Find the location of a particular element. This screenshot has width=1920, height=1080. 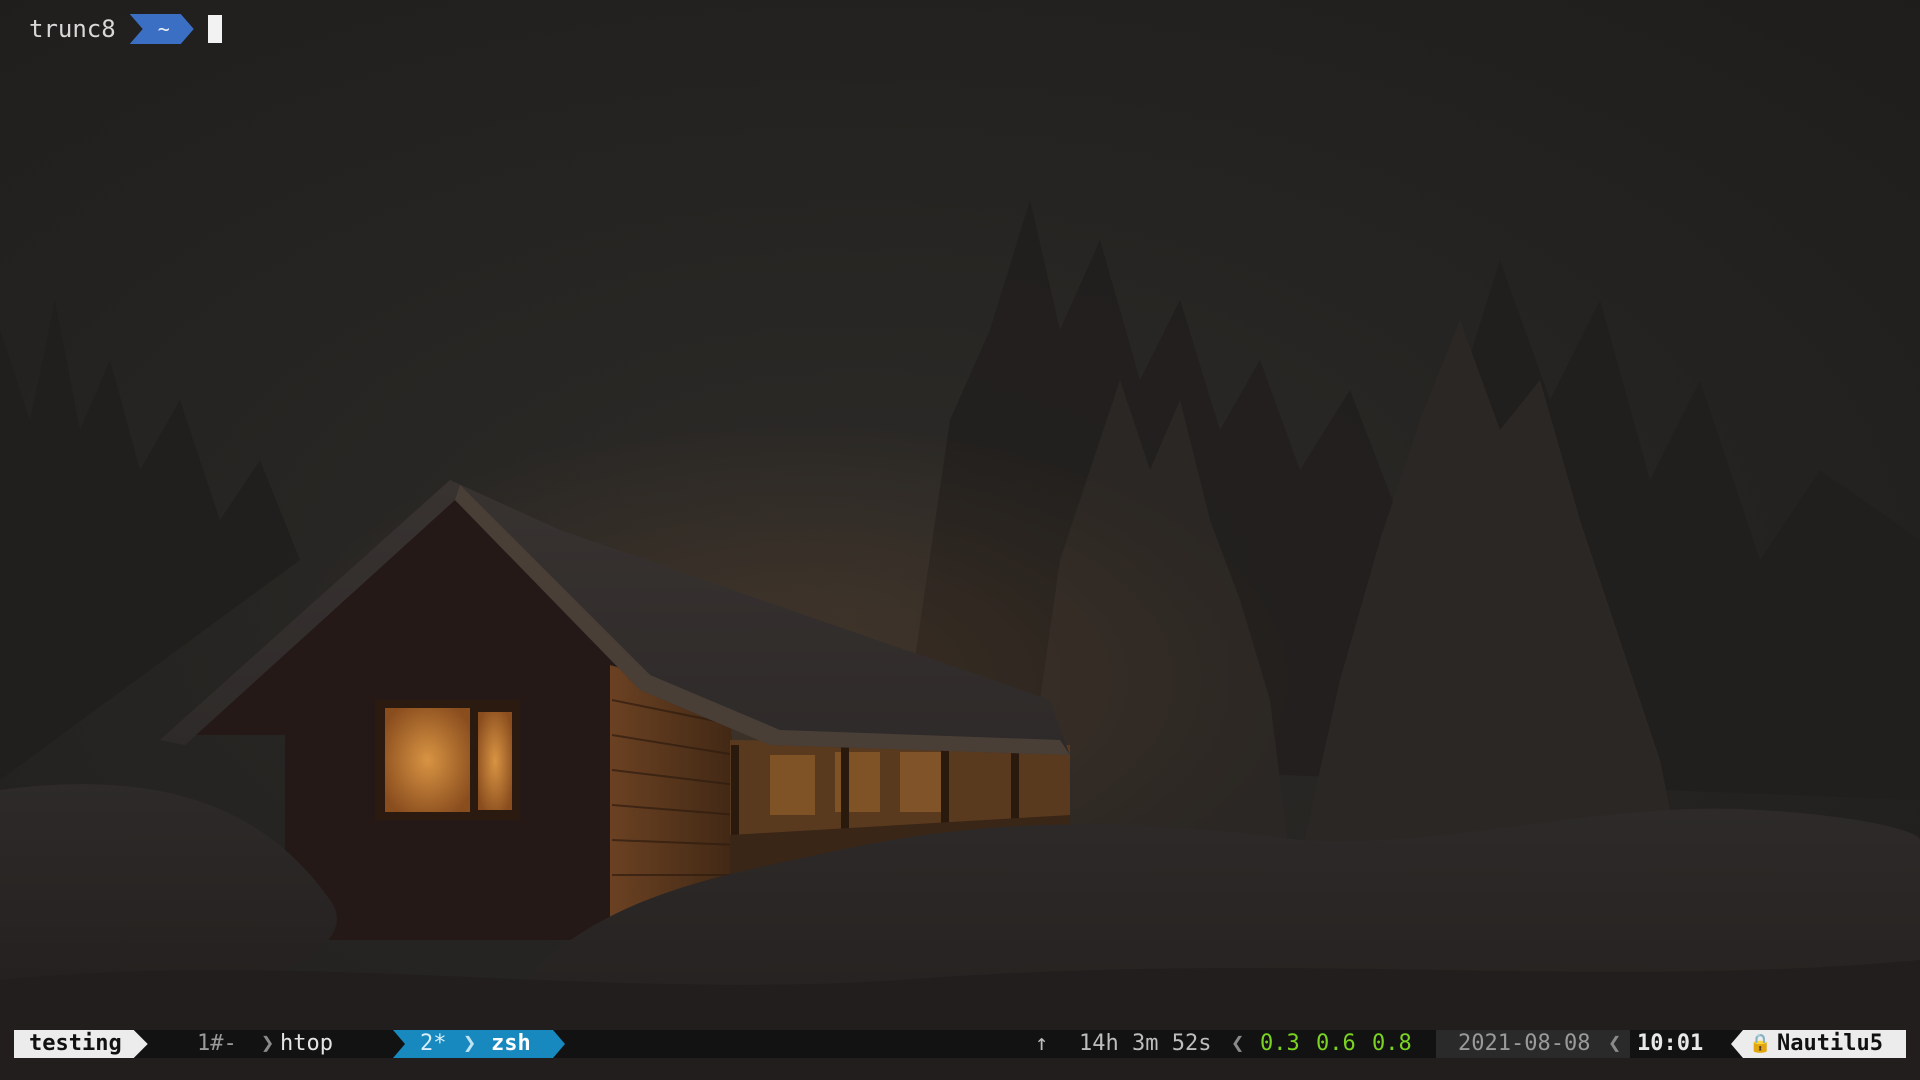

uptime-arrow-icon: ↑ is located at coordinates (1042, 1043).